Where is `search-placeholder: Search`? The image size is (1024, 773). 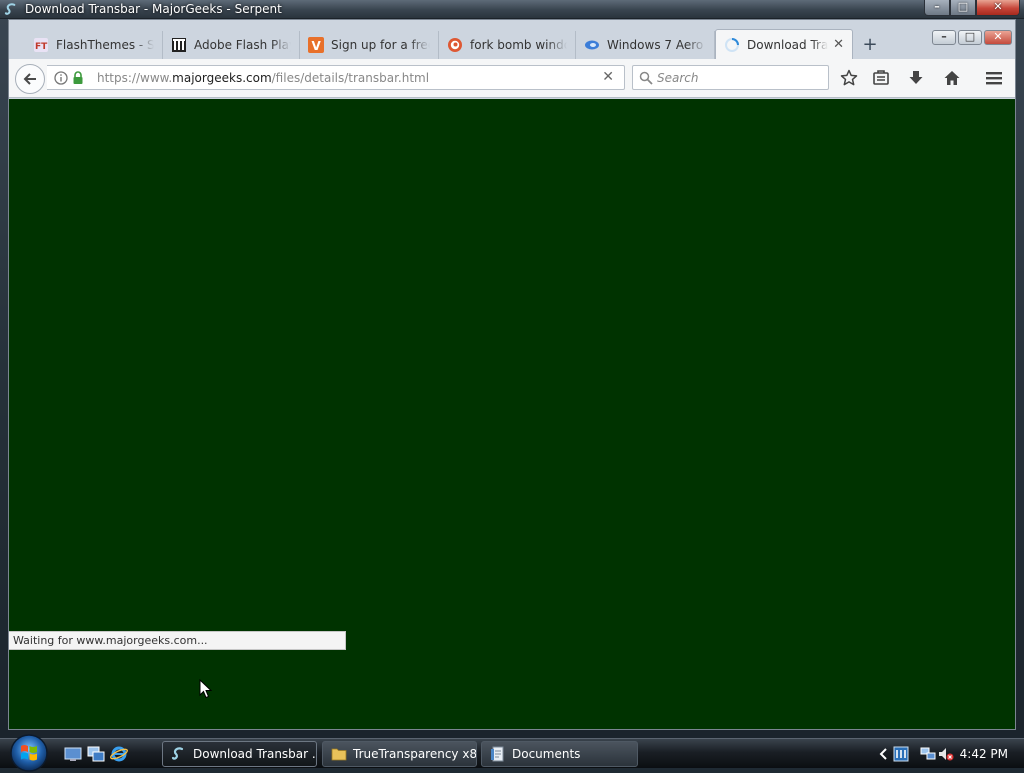
search-placeholder: Search is located at coordinates (678, 78).